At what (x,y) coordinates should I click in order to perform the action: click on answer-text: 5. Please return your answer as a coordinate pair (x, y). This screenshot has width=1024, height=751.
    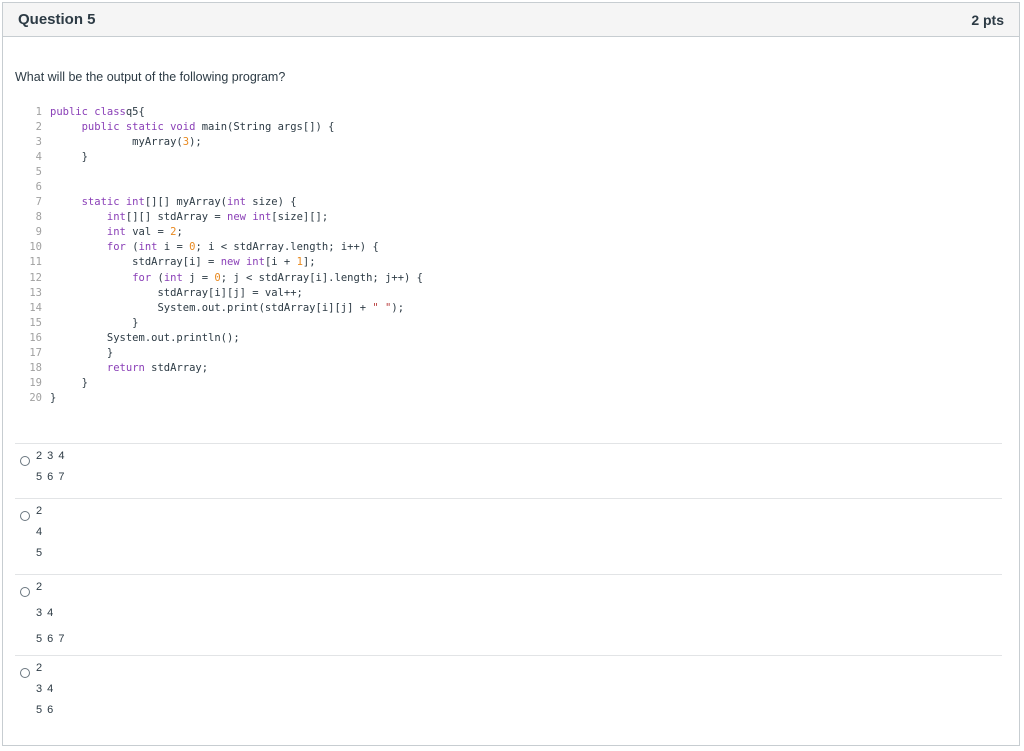
    Looking at the image, I should click on (40, 553).